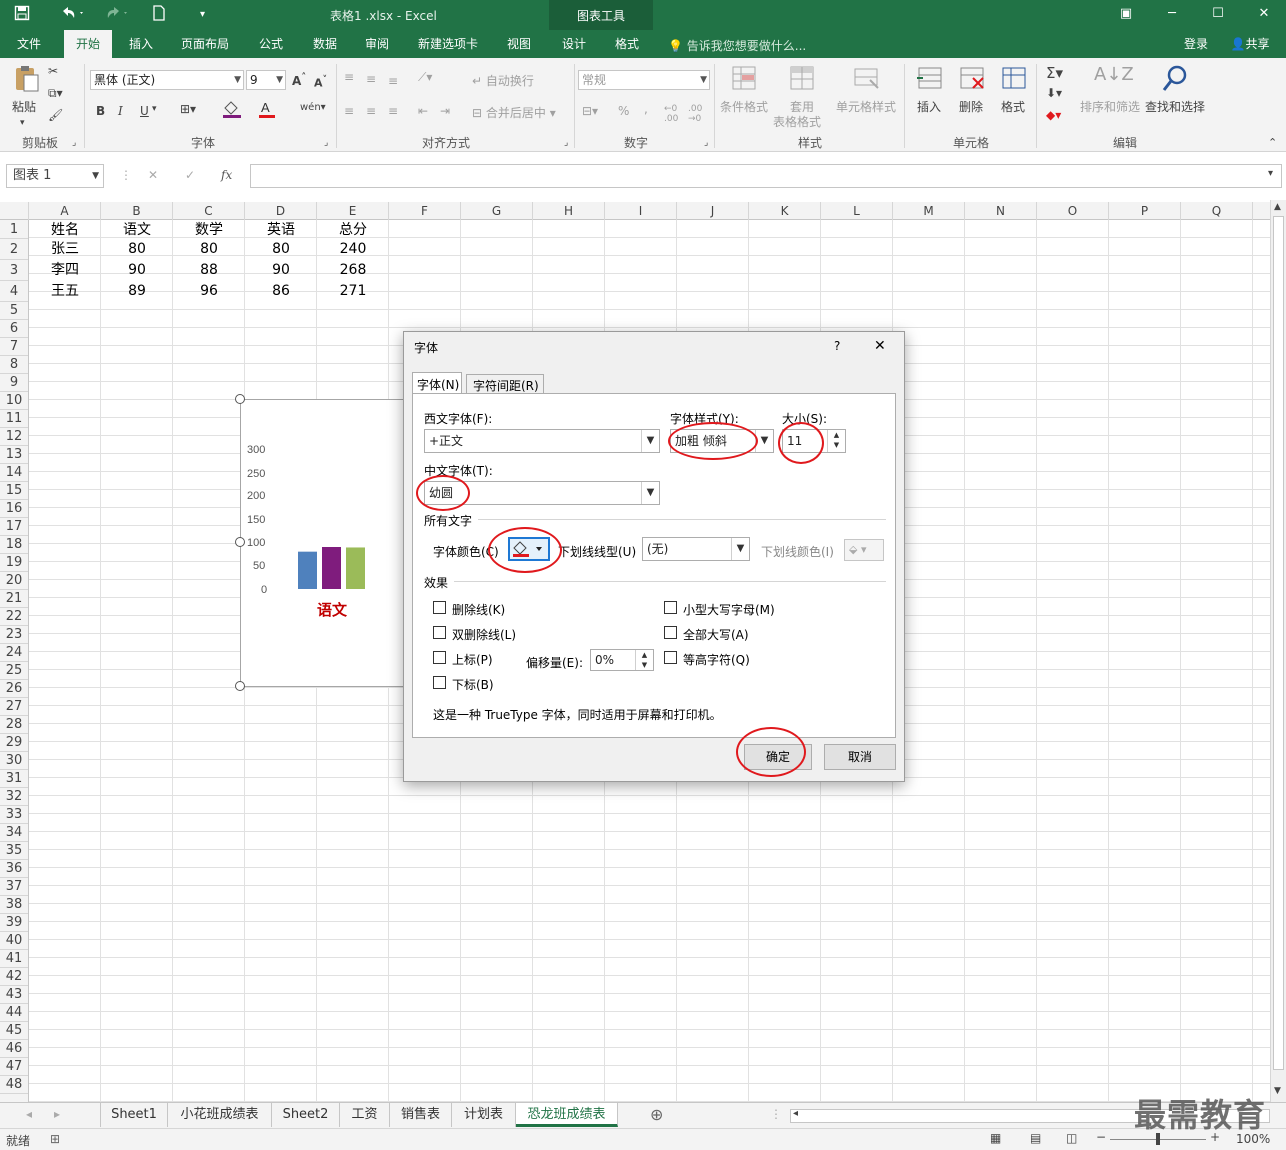 The image size is (1286, 1150). Describe the element at coordinates (14, 905) in the screenshot. I see `row-header: 38` at that location.